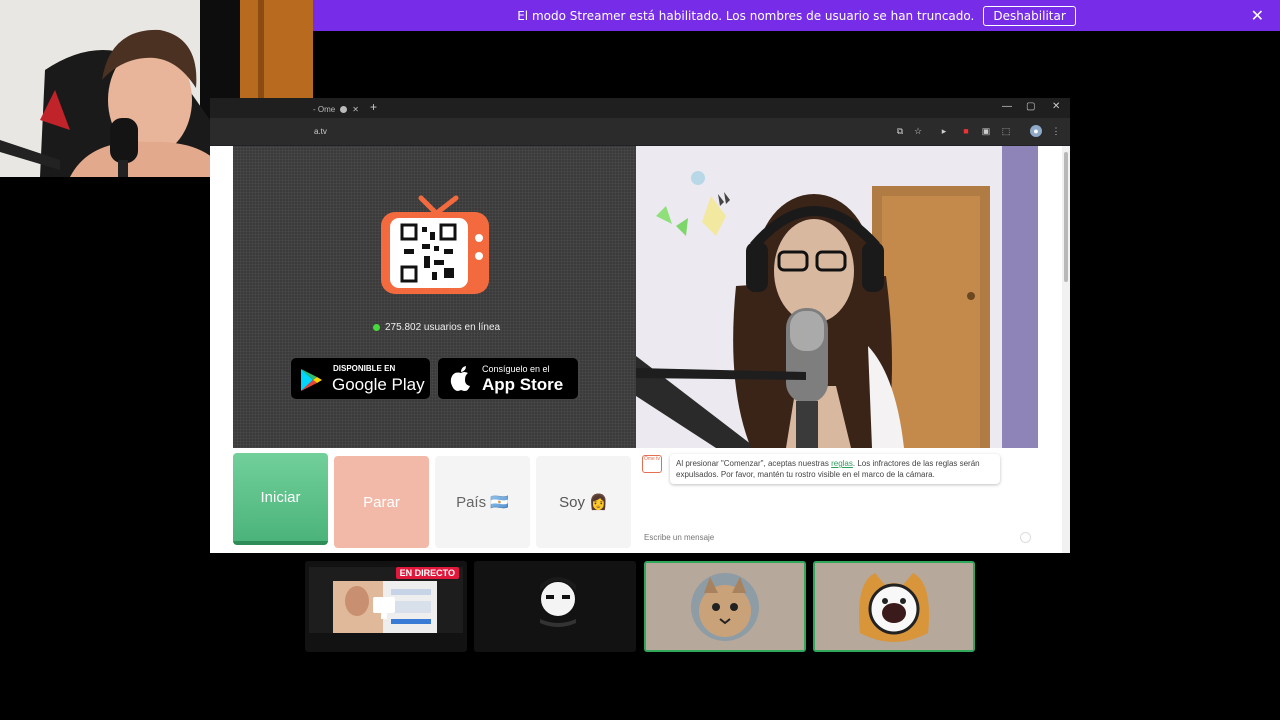 This screenshot has height=720, width=1280. Describe the element at coordinates (280, 499) in the screenshot. I see `start-button: Iniciar` at that location.